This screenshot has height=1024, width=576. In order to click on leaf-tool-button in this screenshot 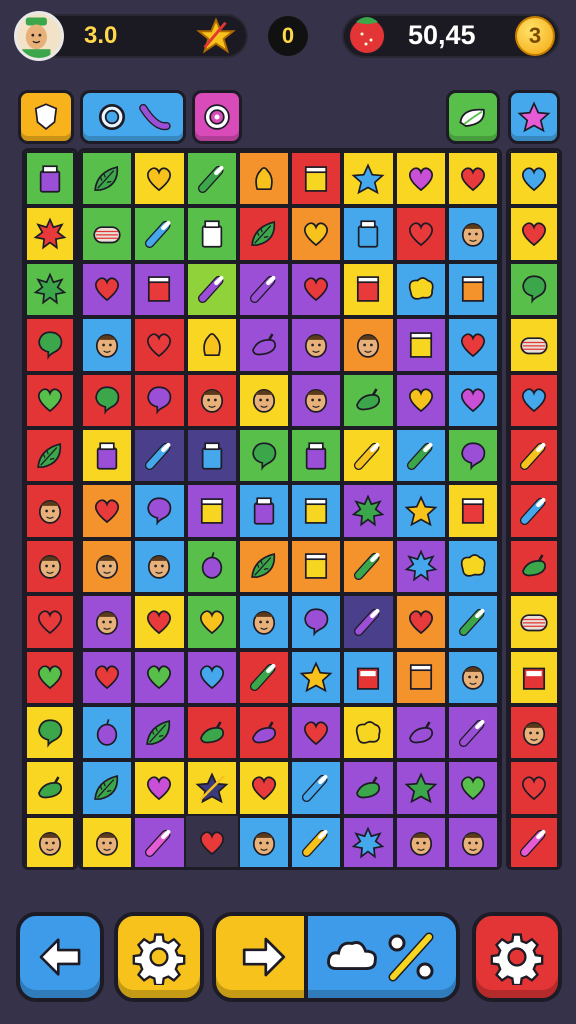, I will do `click(473, 117)`.